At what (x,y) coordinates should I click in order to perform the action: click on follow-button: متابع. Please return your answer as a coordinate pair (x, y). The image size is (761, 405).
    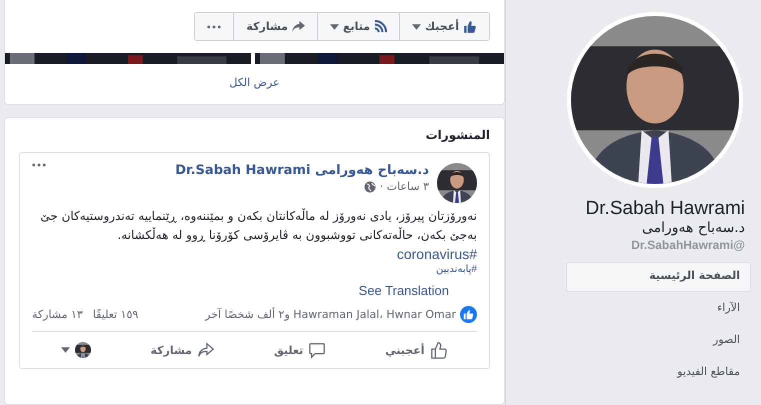
    Looking at the image, I should click on (358, 26).